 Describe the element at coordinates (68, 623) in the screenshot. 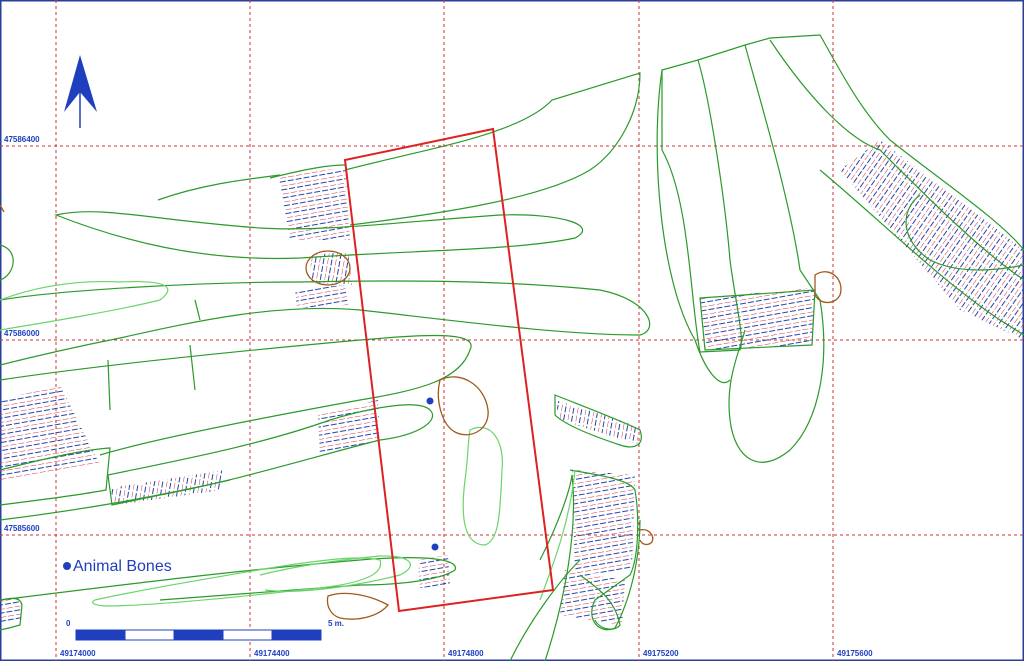

I see `scale-start-label: 0` at that location.